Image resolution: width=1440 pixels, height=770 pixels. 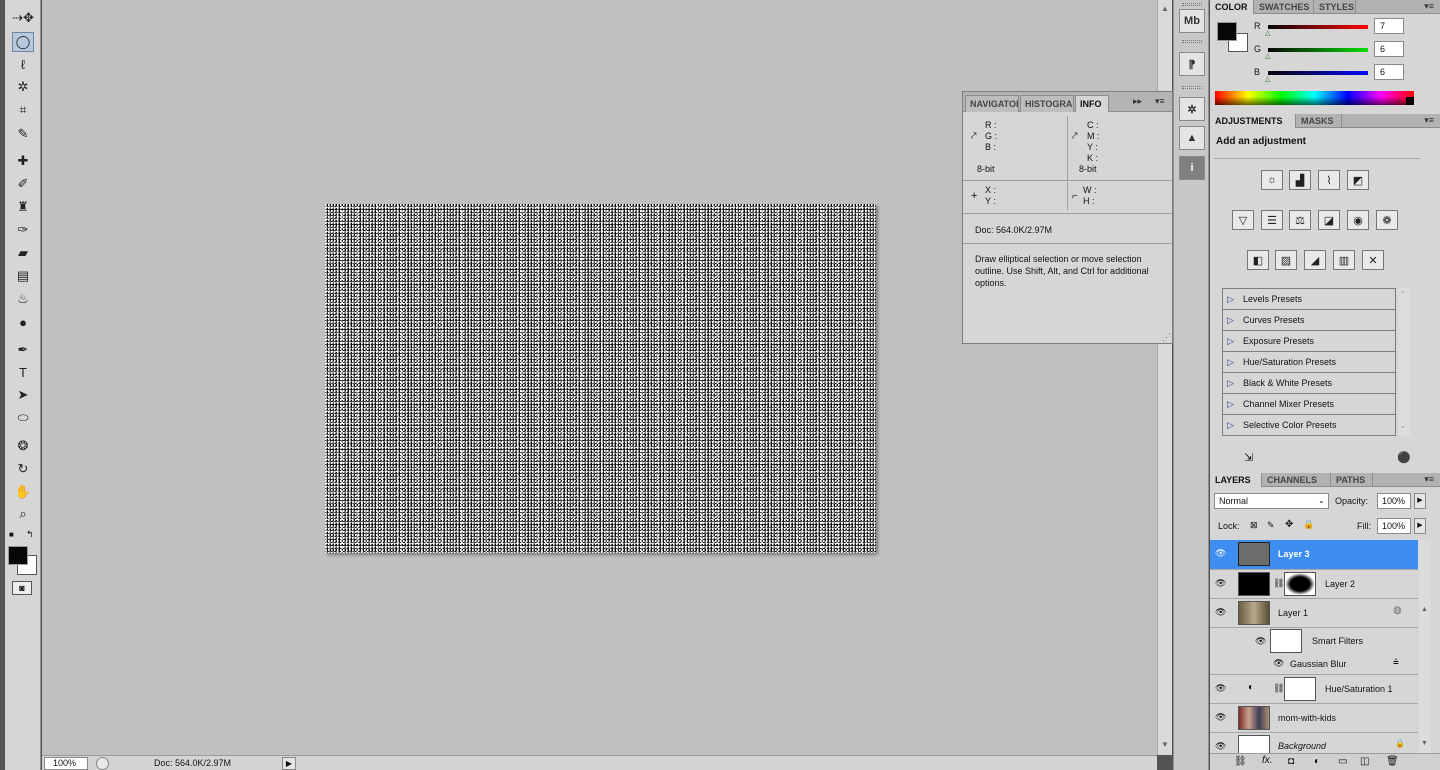 I want to click on threshold-icon: ◢, so click(x=1315, y=260).